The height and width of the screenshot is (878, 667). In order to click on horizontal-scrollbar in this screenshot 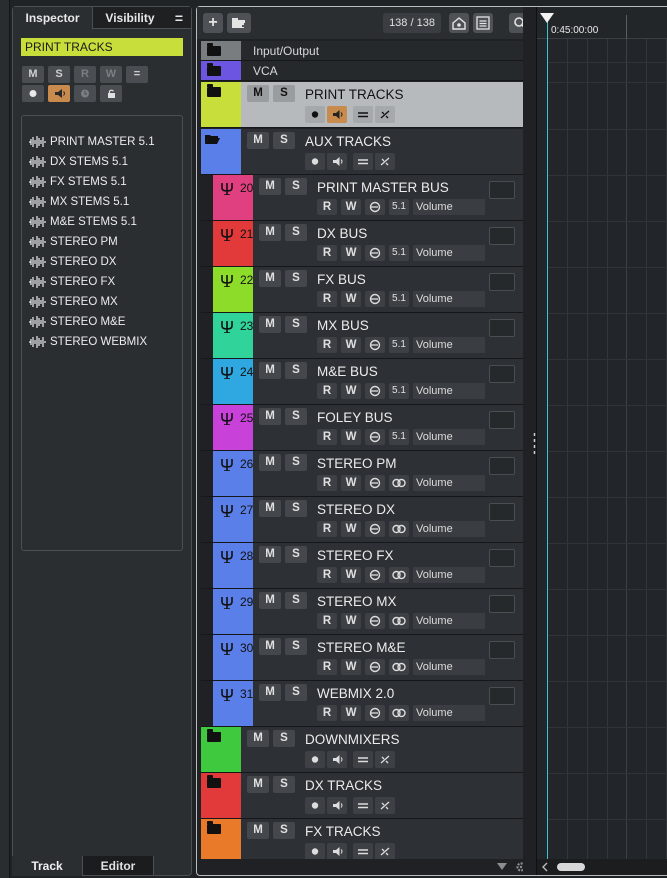, I will do `click(602, 867)`.